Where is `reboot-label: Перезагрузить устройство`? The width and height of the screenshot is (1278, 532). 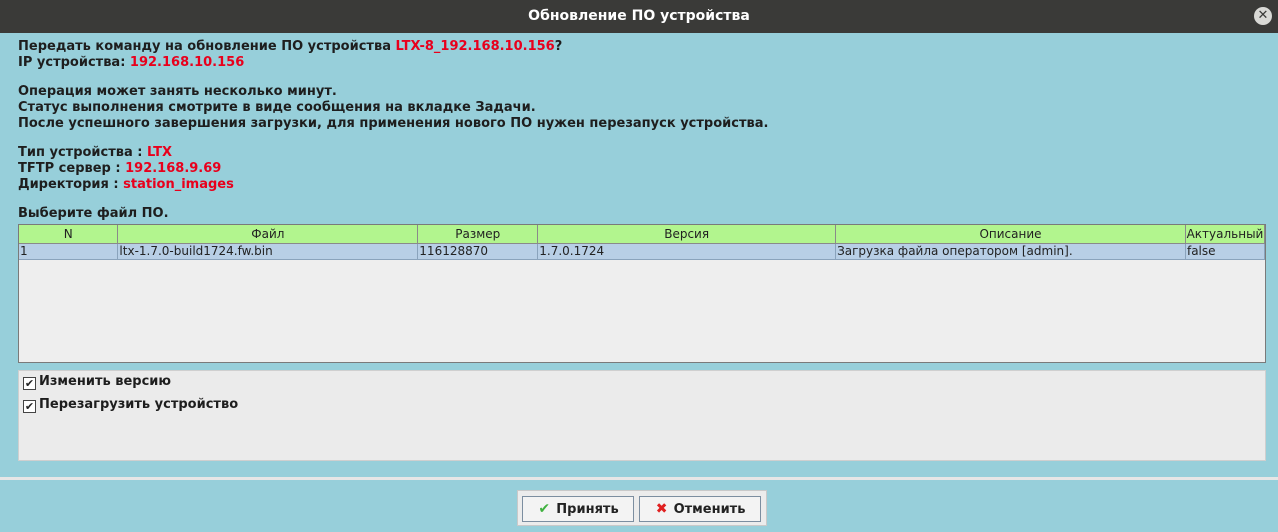 reboot-label: Перезагрузить устройство is located at coordinates (139, 404).